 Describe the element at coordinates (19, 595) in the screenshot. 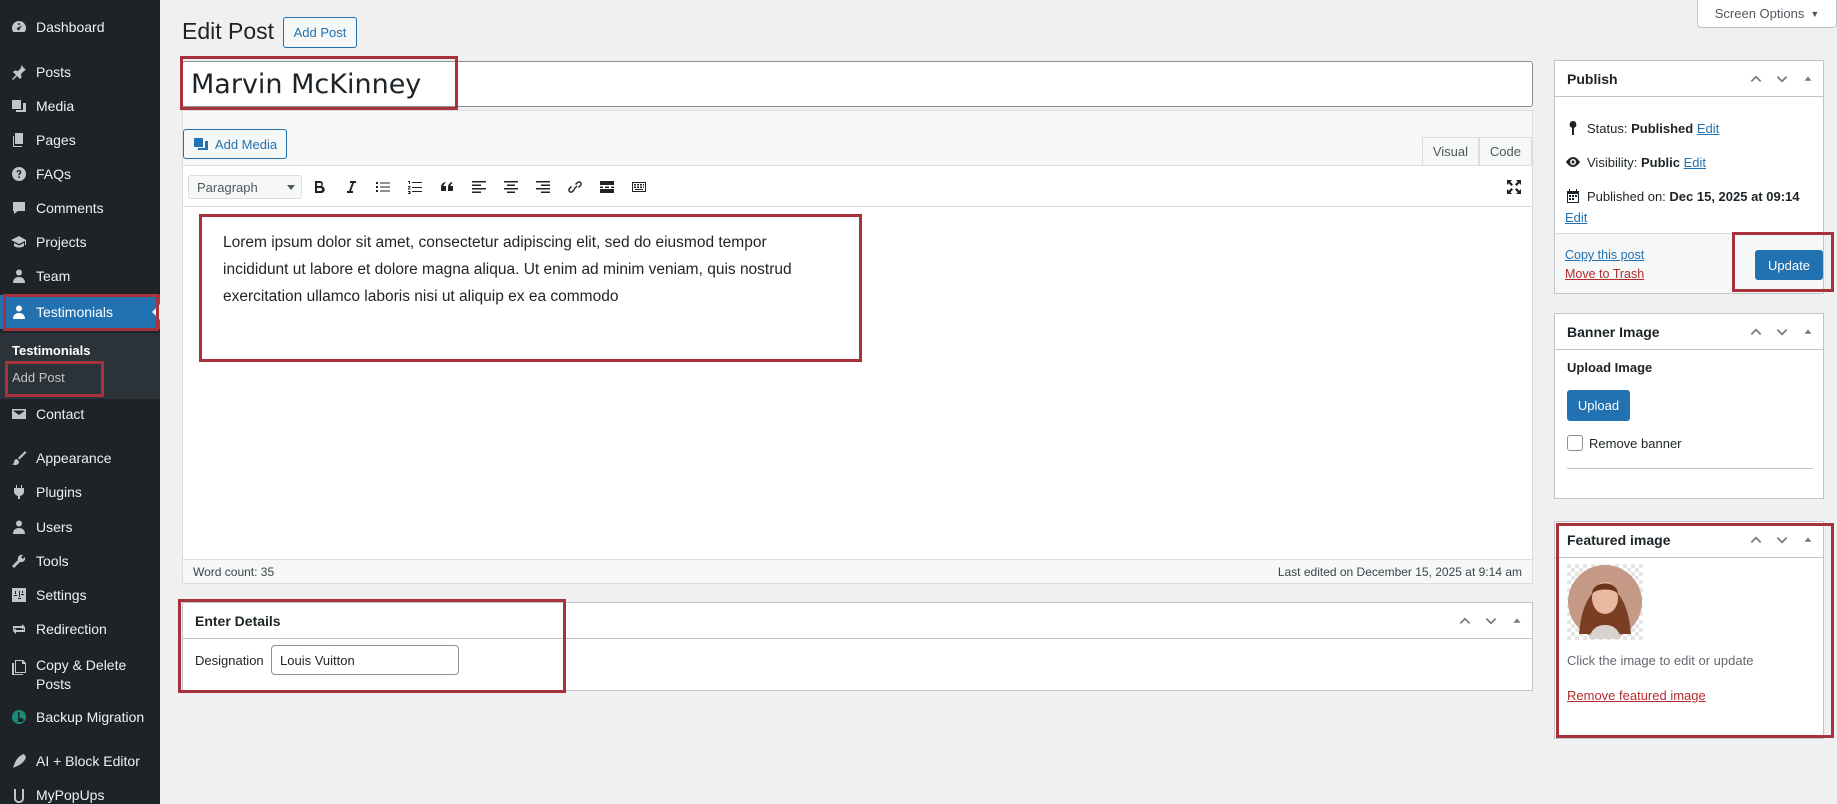

I see `settings-icon` at that location.